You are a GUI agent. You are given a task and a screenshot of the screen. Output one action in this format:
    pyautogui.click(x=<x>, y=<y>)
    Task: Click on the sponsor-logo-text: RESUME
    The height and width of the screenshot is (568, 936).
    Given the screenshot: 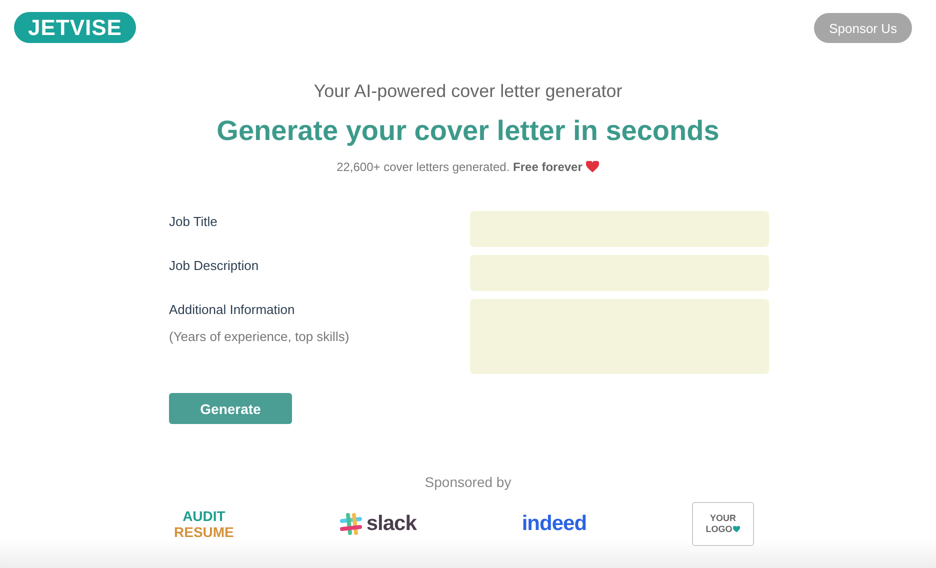 What is the action you would take?
    pyautogui.click(x=204, y=532)
    